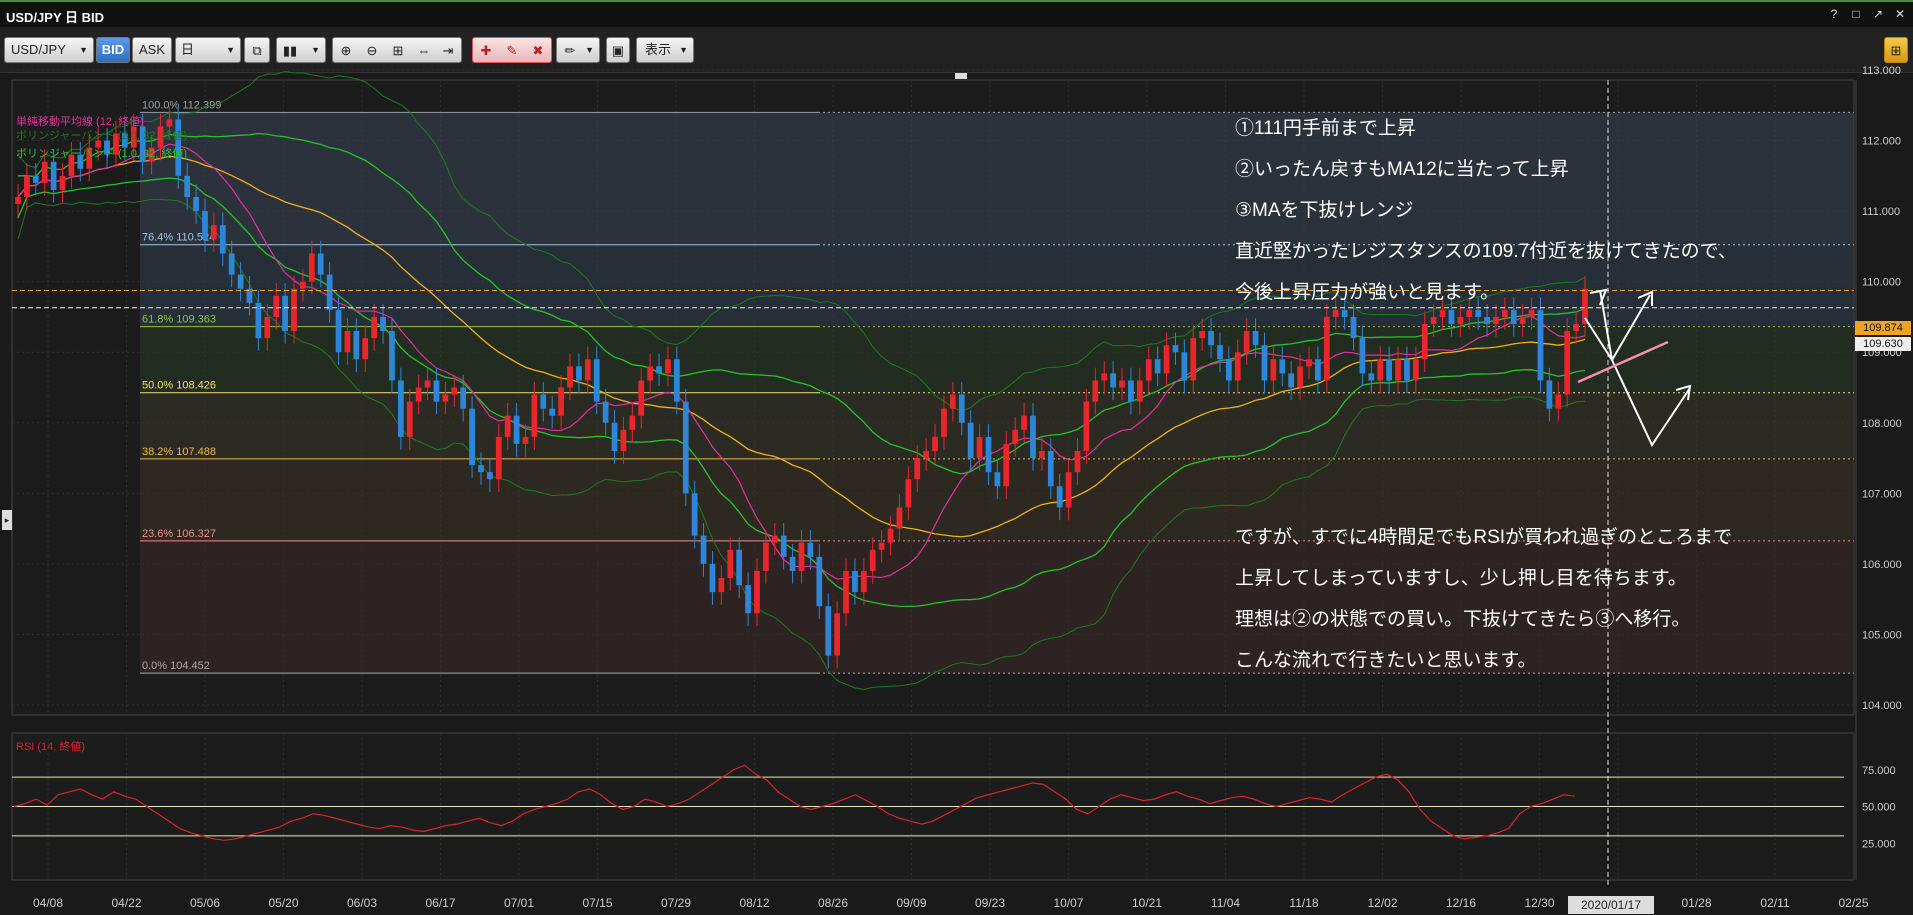 This screenshot has width=1913, height=915. I want to click on scroll-right-icon: ⇥, so click(448, 51).